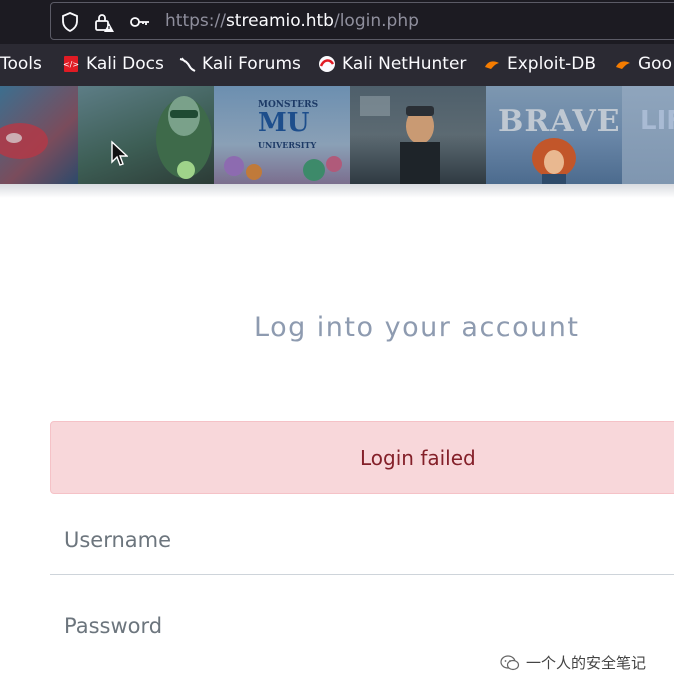 The height and width of the screenshot is (695, 674). Describe the element at coordinates (187, 64) in the screenshot. I see `kali-forums-icon` at that location.